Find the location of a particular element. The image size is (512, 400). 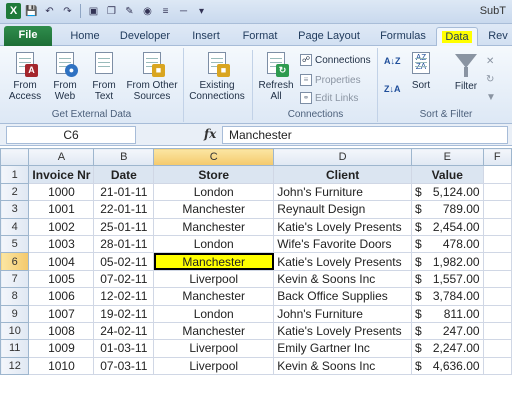

cell-client: Wife's Favorite Doors is located at coordinates (342, 244).